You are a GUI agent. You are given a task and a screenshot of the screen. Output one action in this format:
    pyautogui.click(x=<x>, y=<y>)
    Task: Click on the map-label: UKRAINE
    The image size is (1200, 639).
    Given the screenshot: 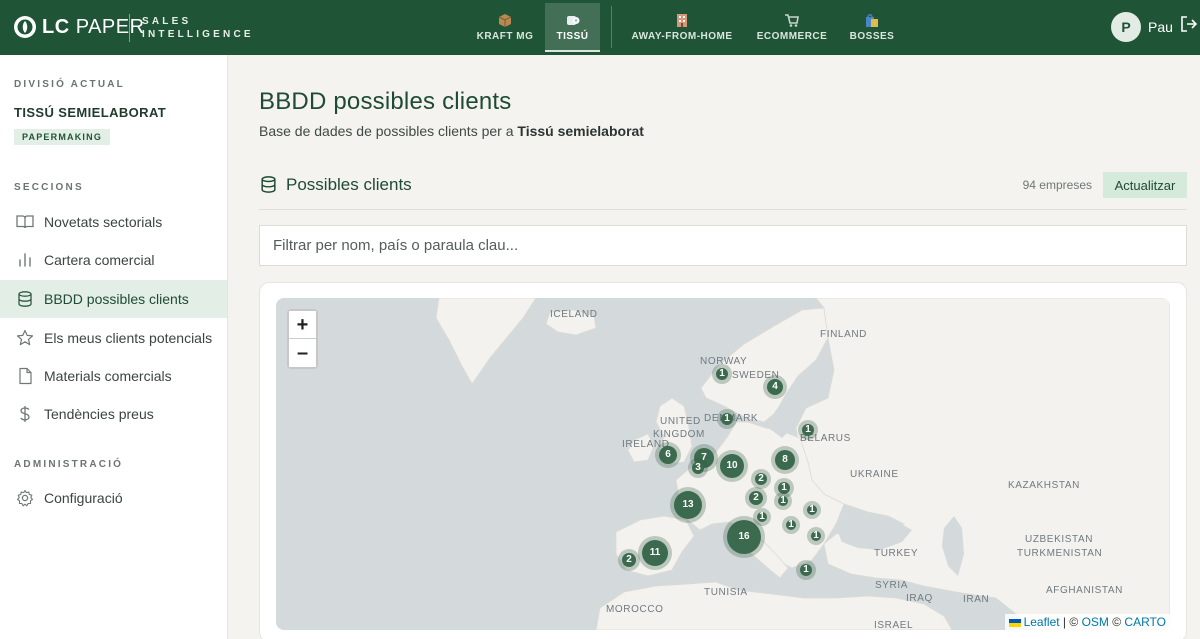 What is the action you would take?
    pyautogui.click(x=874, y=474)
    